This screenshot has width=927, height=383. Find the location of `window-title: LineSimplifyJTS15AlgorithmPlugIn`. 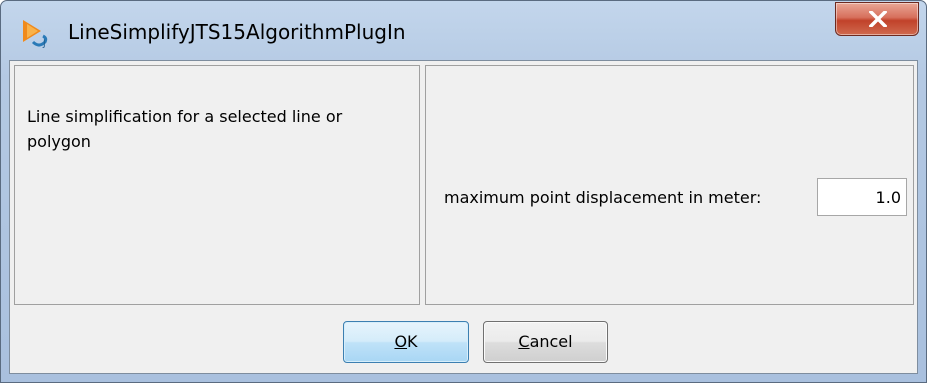

window-title: LineSimplifyJTS15AlgorithmPlugIn is located at coordinates (237, 32).